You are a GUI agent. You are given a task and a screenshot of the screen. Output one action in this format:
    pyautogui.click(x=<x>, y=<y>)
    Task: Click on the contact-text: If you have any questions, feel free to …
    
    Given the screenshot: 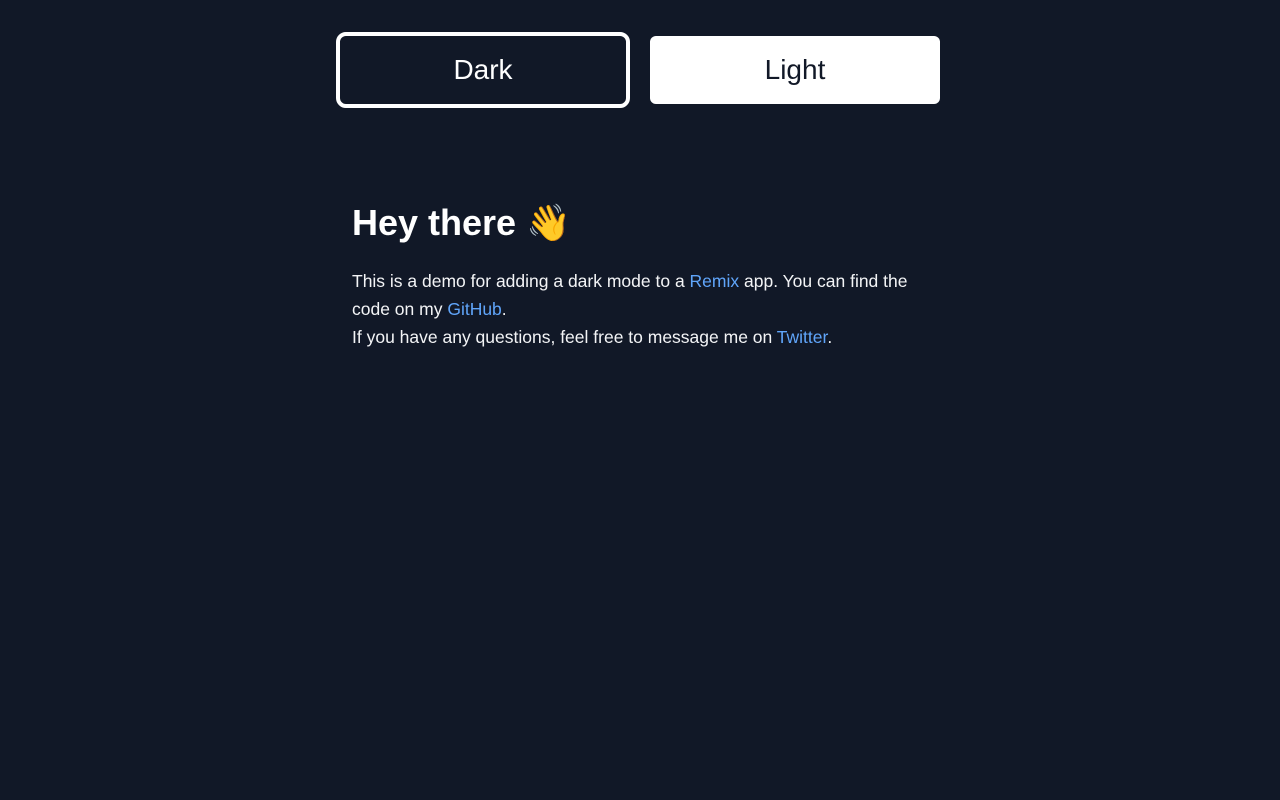 What is the action you would take?
    pyautogui.click(x=564, y=337)
    